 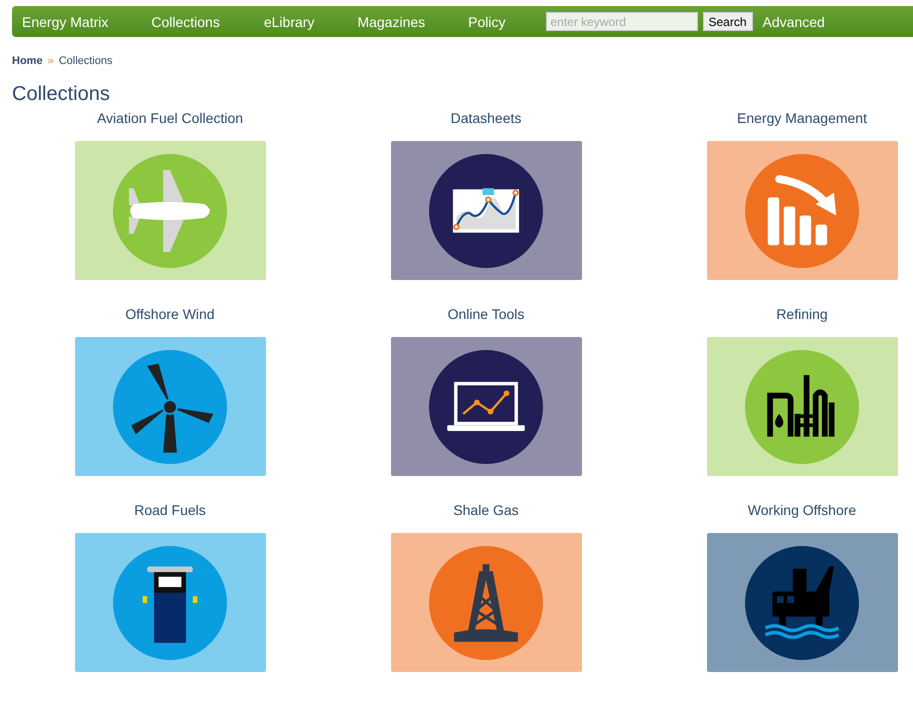 What do you see at coordinates (486, 314) in the screenshot?
I see `collection-link: Online Tools` at bounding box center [486, 314].